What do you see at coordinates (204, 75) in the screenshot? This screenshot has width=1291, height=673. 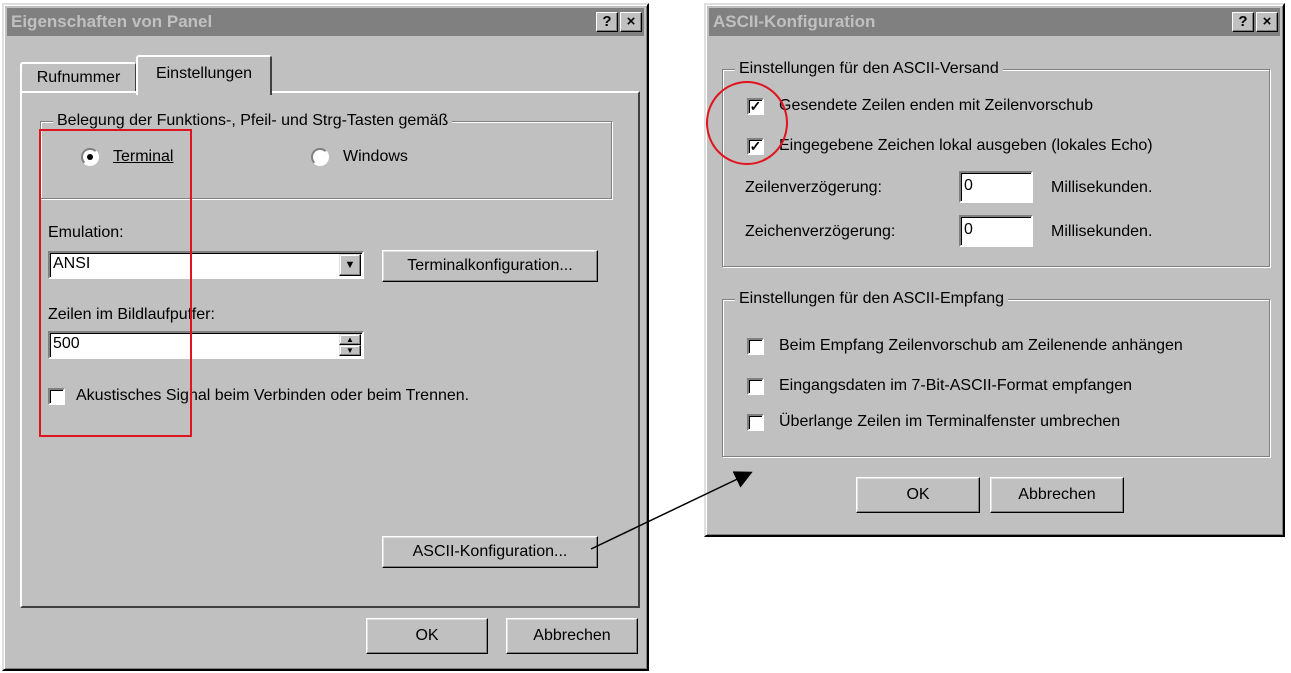 I see `tab-einstellungen: Einstellungen` at bounding box center [204, 75].